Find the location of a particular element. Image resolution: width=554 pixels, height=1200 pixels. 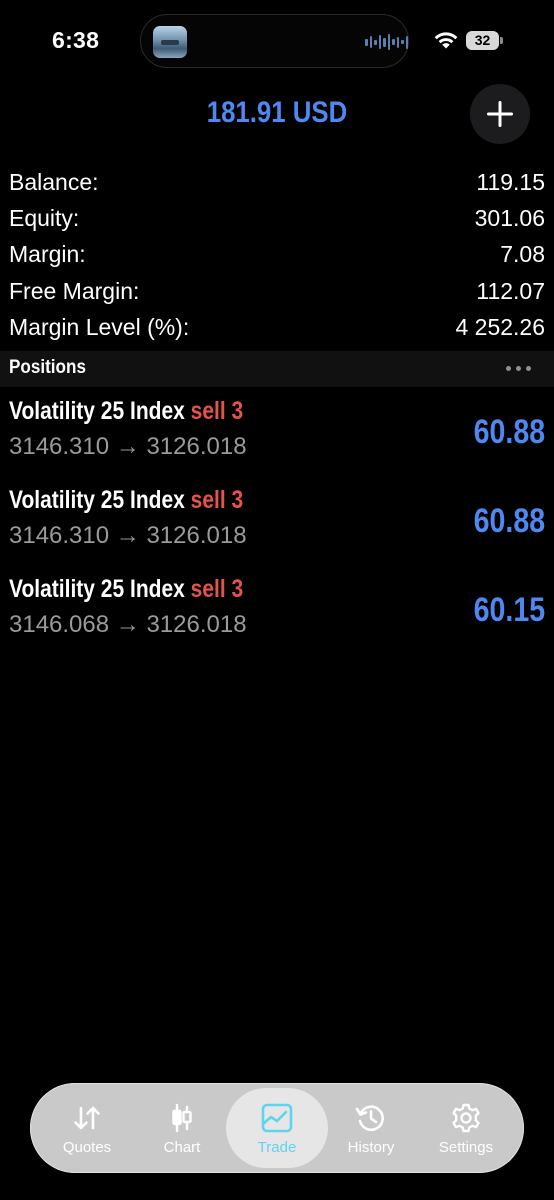

tab-label: Quotes is located at coordinates (87, 1147).